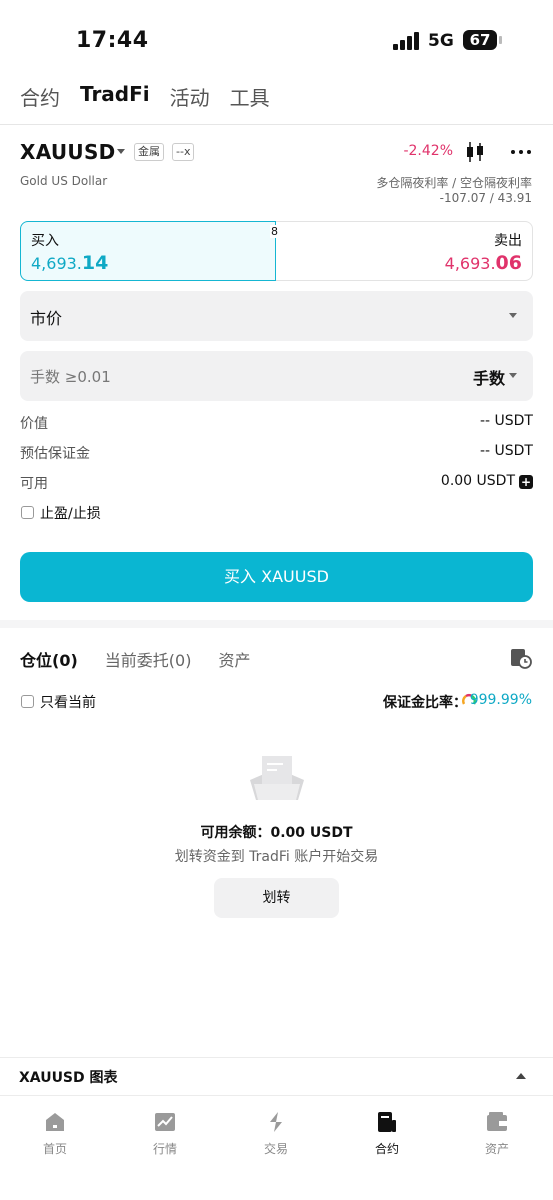 The height and width of the screenshot is (1200, 553). What do you see at coordinates (276, 423) in the screenshot?
I see `info-row-value: 价值 -- USDT` at bounding box center [276, 423].